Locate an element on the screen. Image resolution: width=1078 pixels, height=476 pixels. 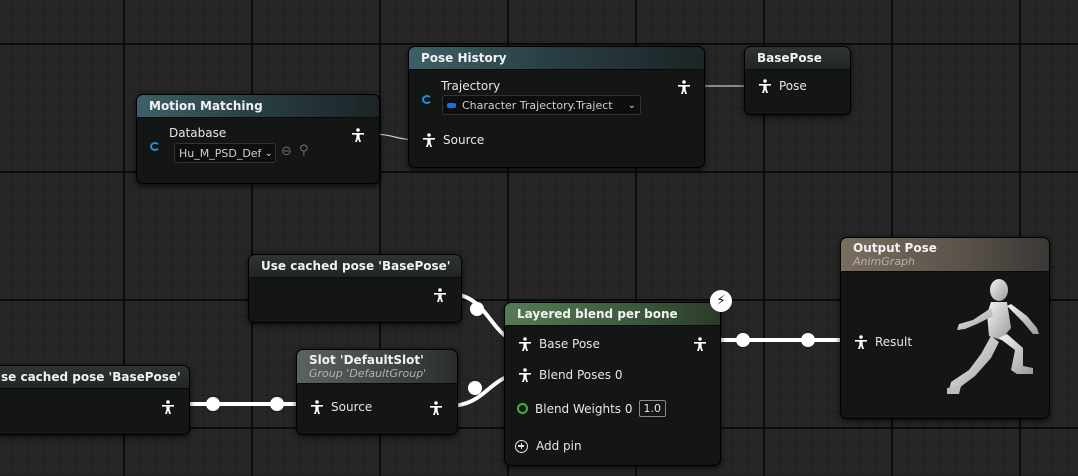
trajectory-combo: Character Trajectory.Traject ⌄ is located at coordinates (541, 105).